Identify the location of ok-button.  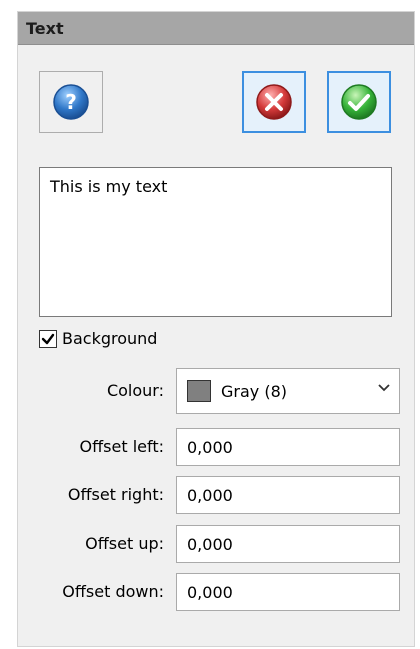
(359, 102).